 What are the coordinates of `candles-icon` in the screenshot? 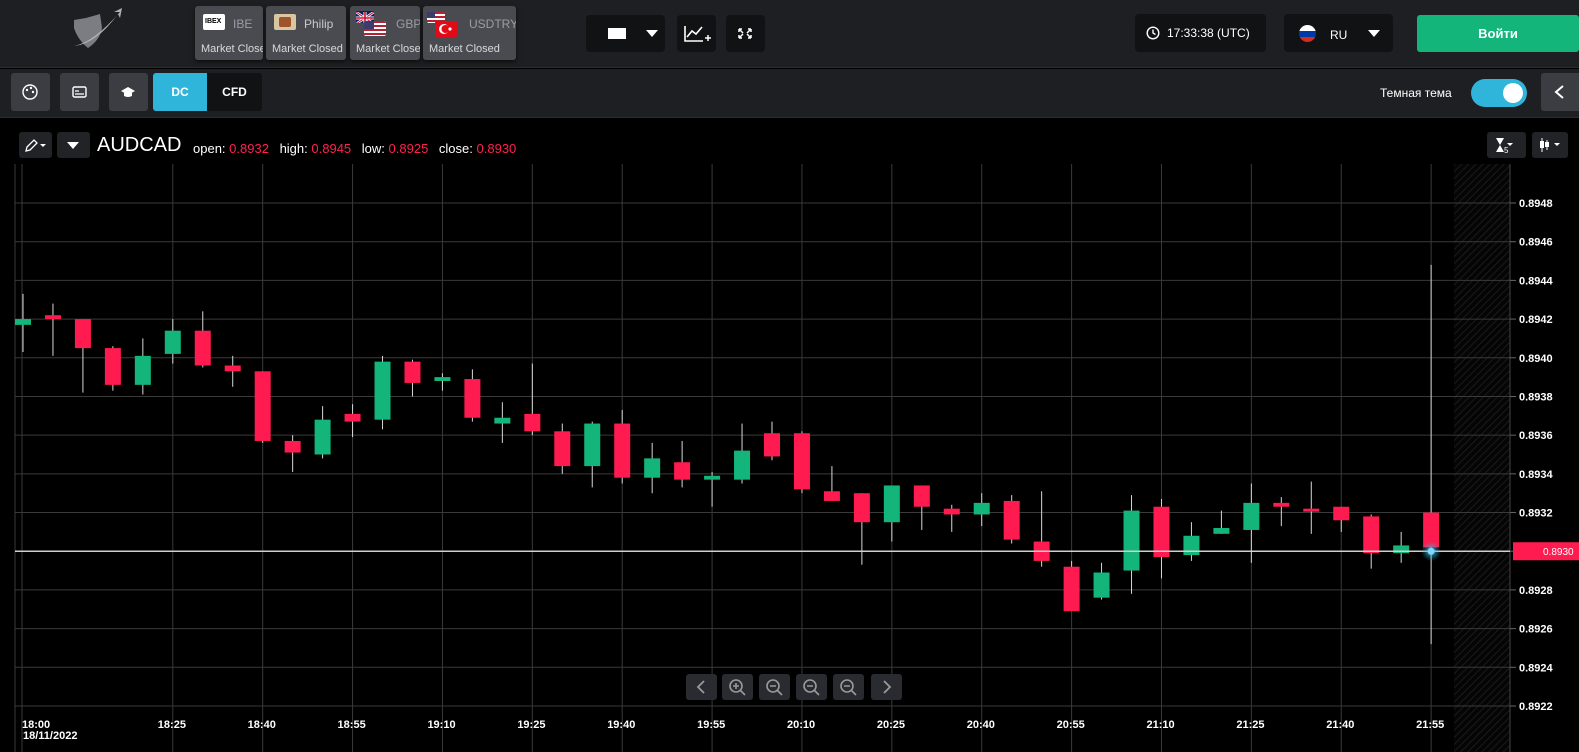 It's located at (1550, 145).